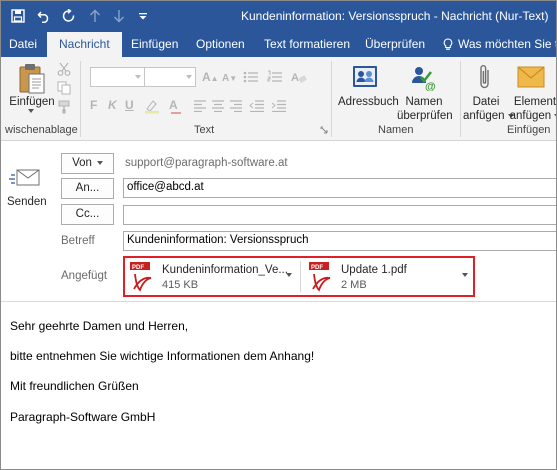 This screenshot has height=470, width=557. What do you see at coordinates (69, 16) in the screenshot?
I see `redo-icon` at bounding box center [69, 16].